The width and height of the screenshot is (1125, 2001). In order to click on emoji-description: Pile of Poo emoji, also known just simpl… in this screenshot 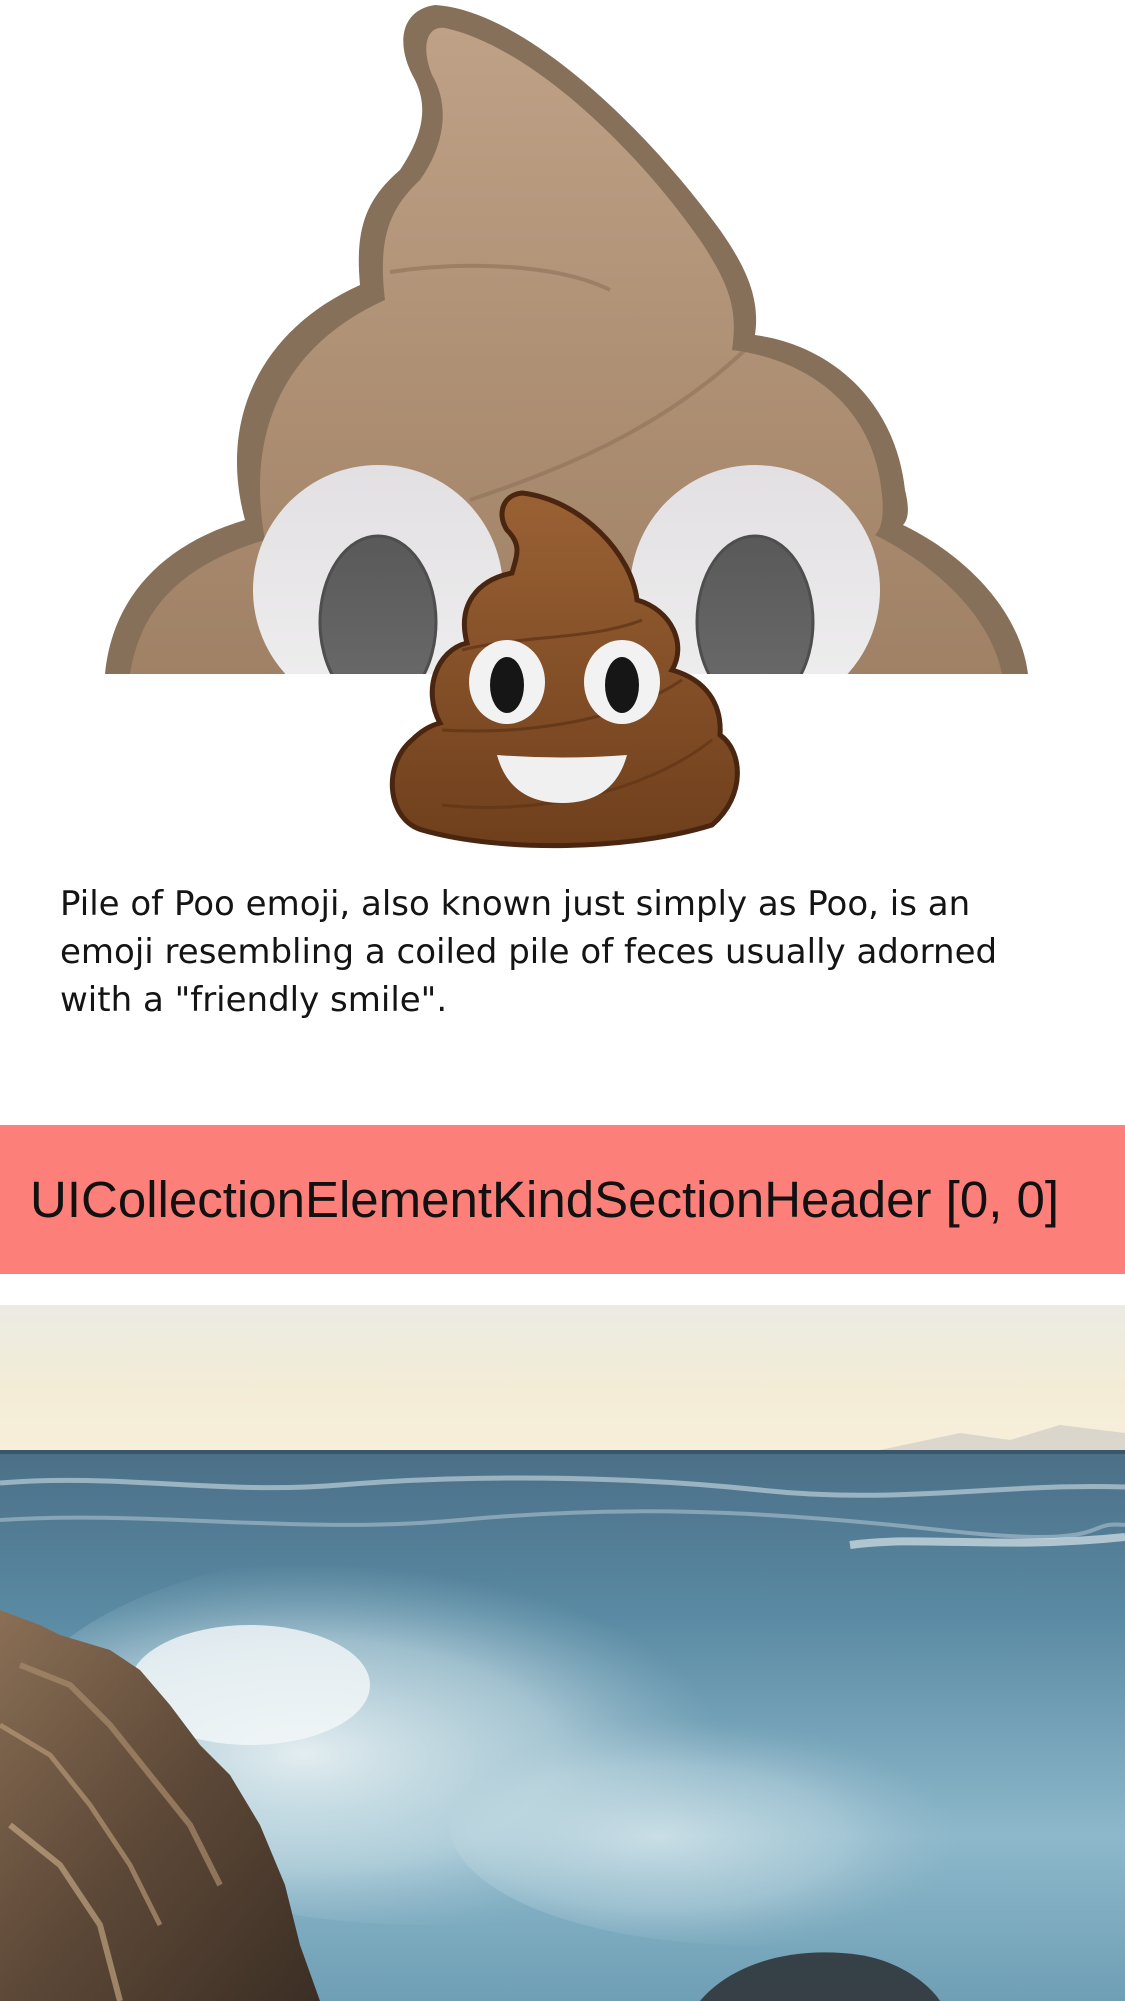, I will do `click(529, 952)`.